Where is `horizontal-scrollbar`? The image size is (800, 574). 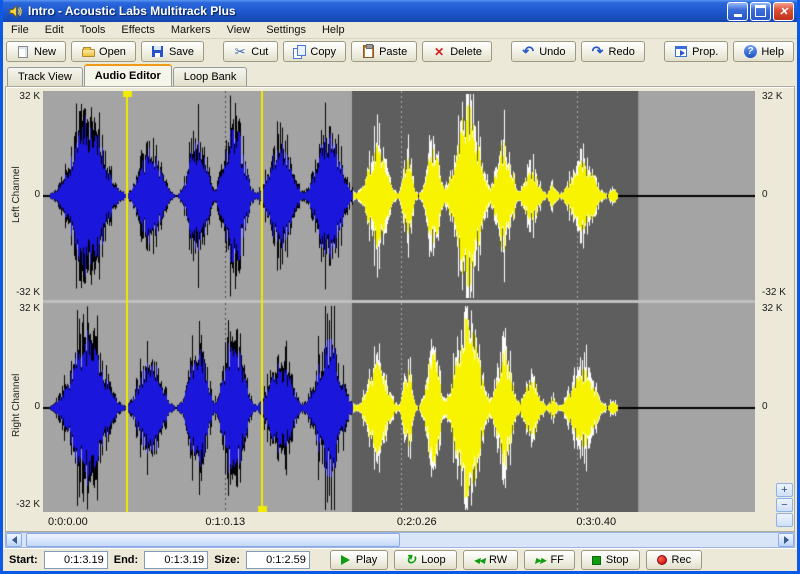 horizontal-scrollbar is located at coordinates (400, 540).